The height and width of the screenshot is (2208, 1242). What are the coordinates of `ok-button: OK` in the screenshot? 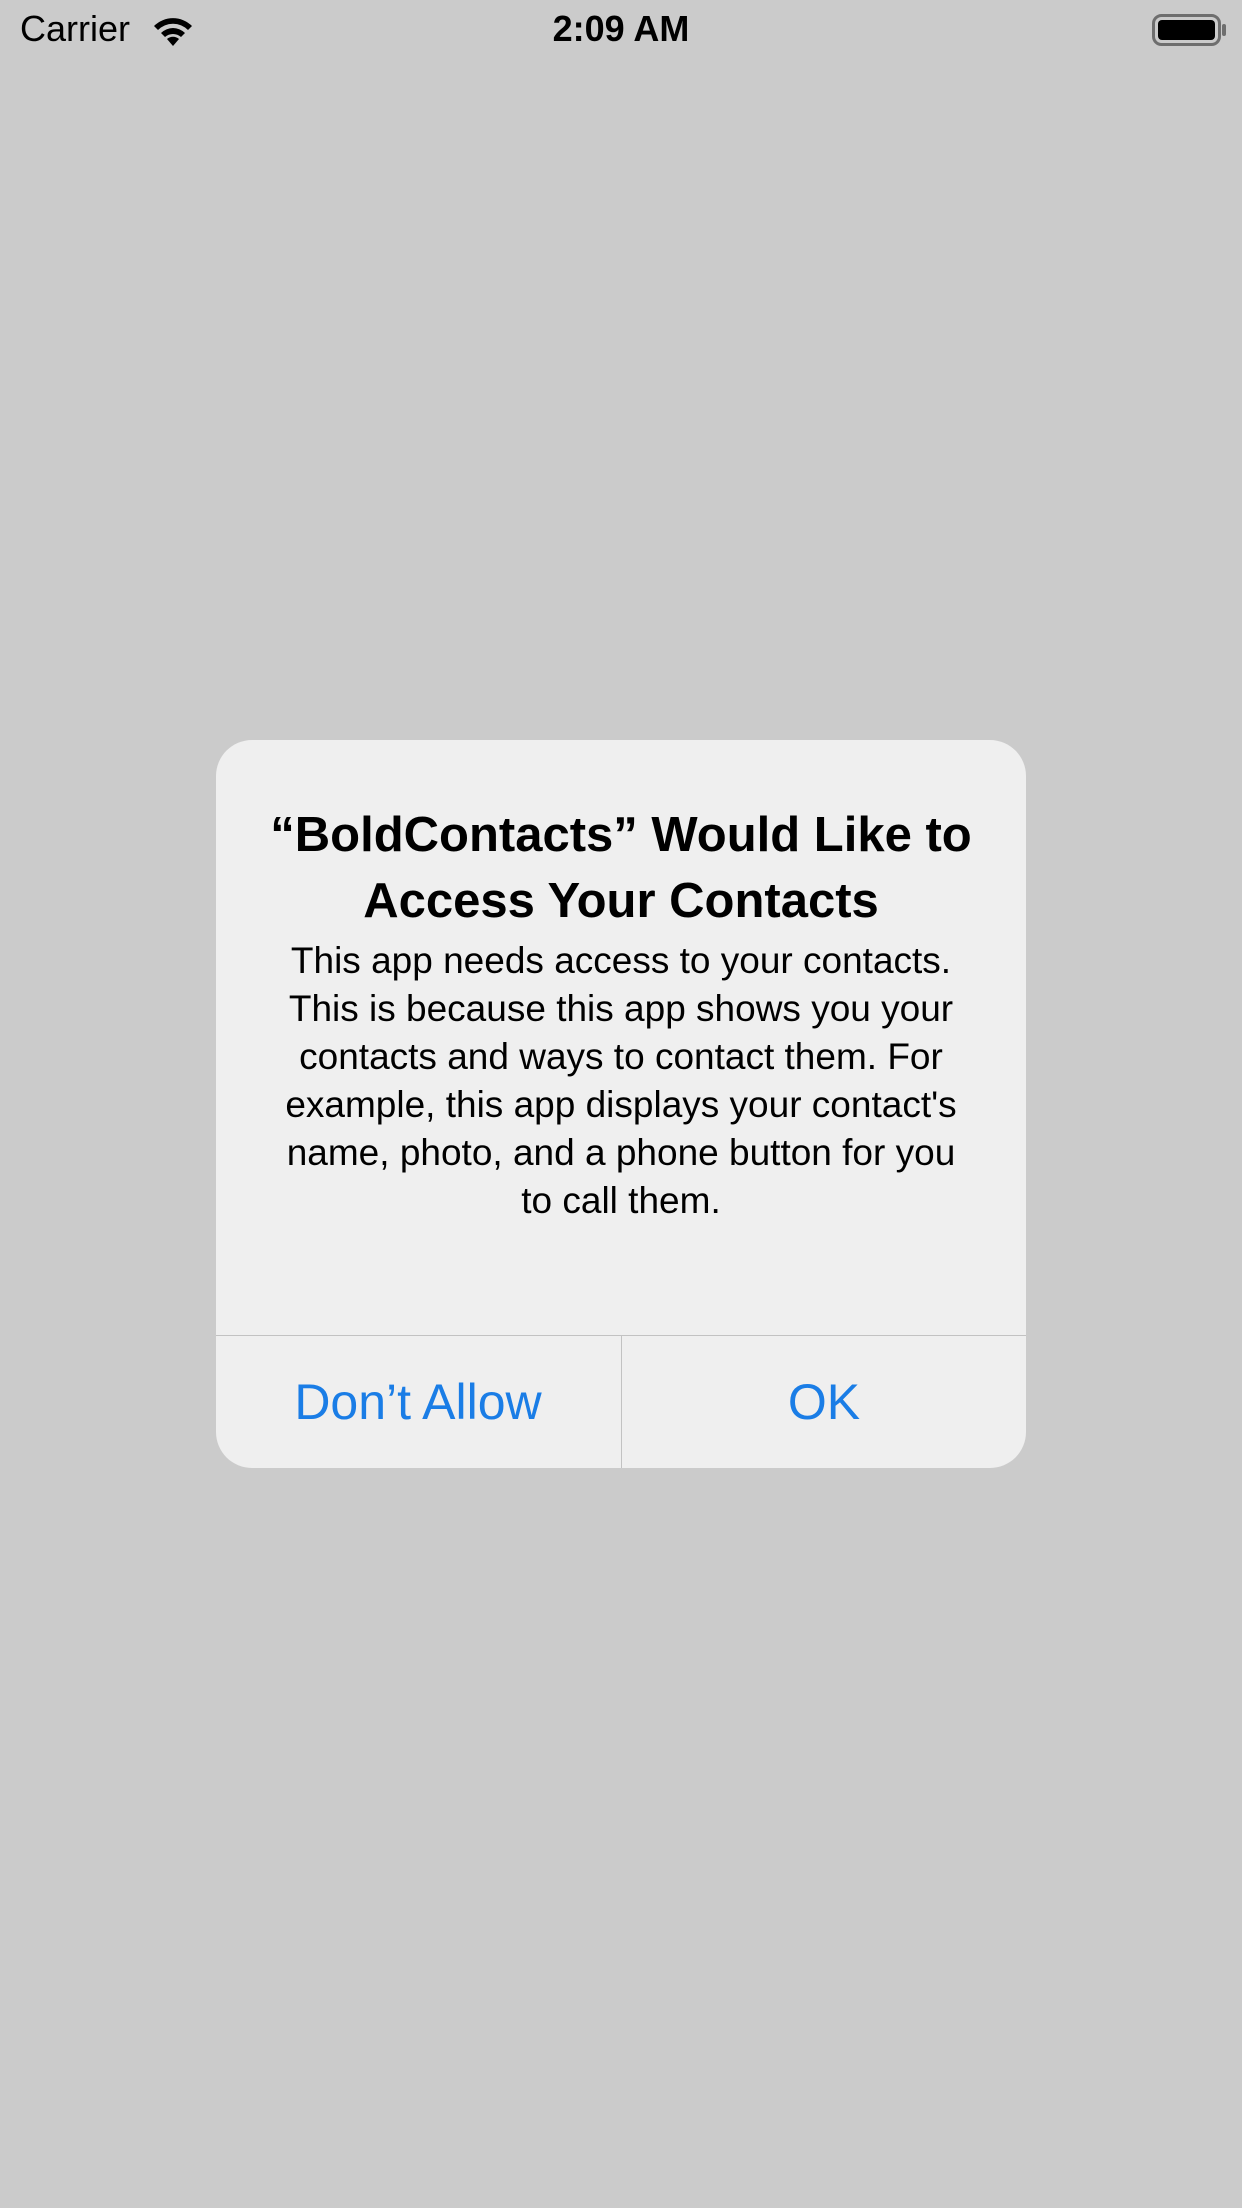 It's located at (824, 1402).